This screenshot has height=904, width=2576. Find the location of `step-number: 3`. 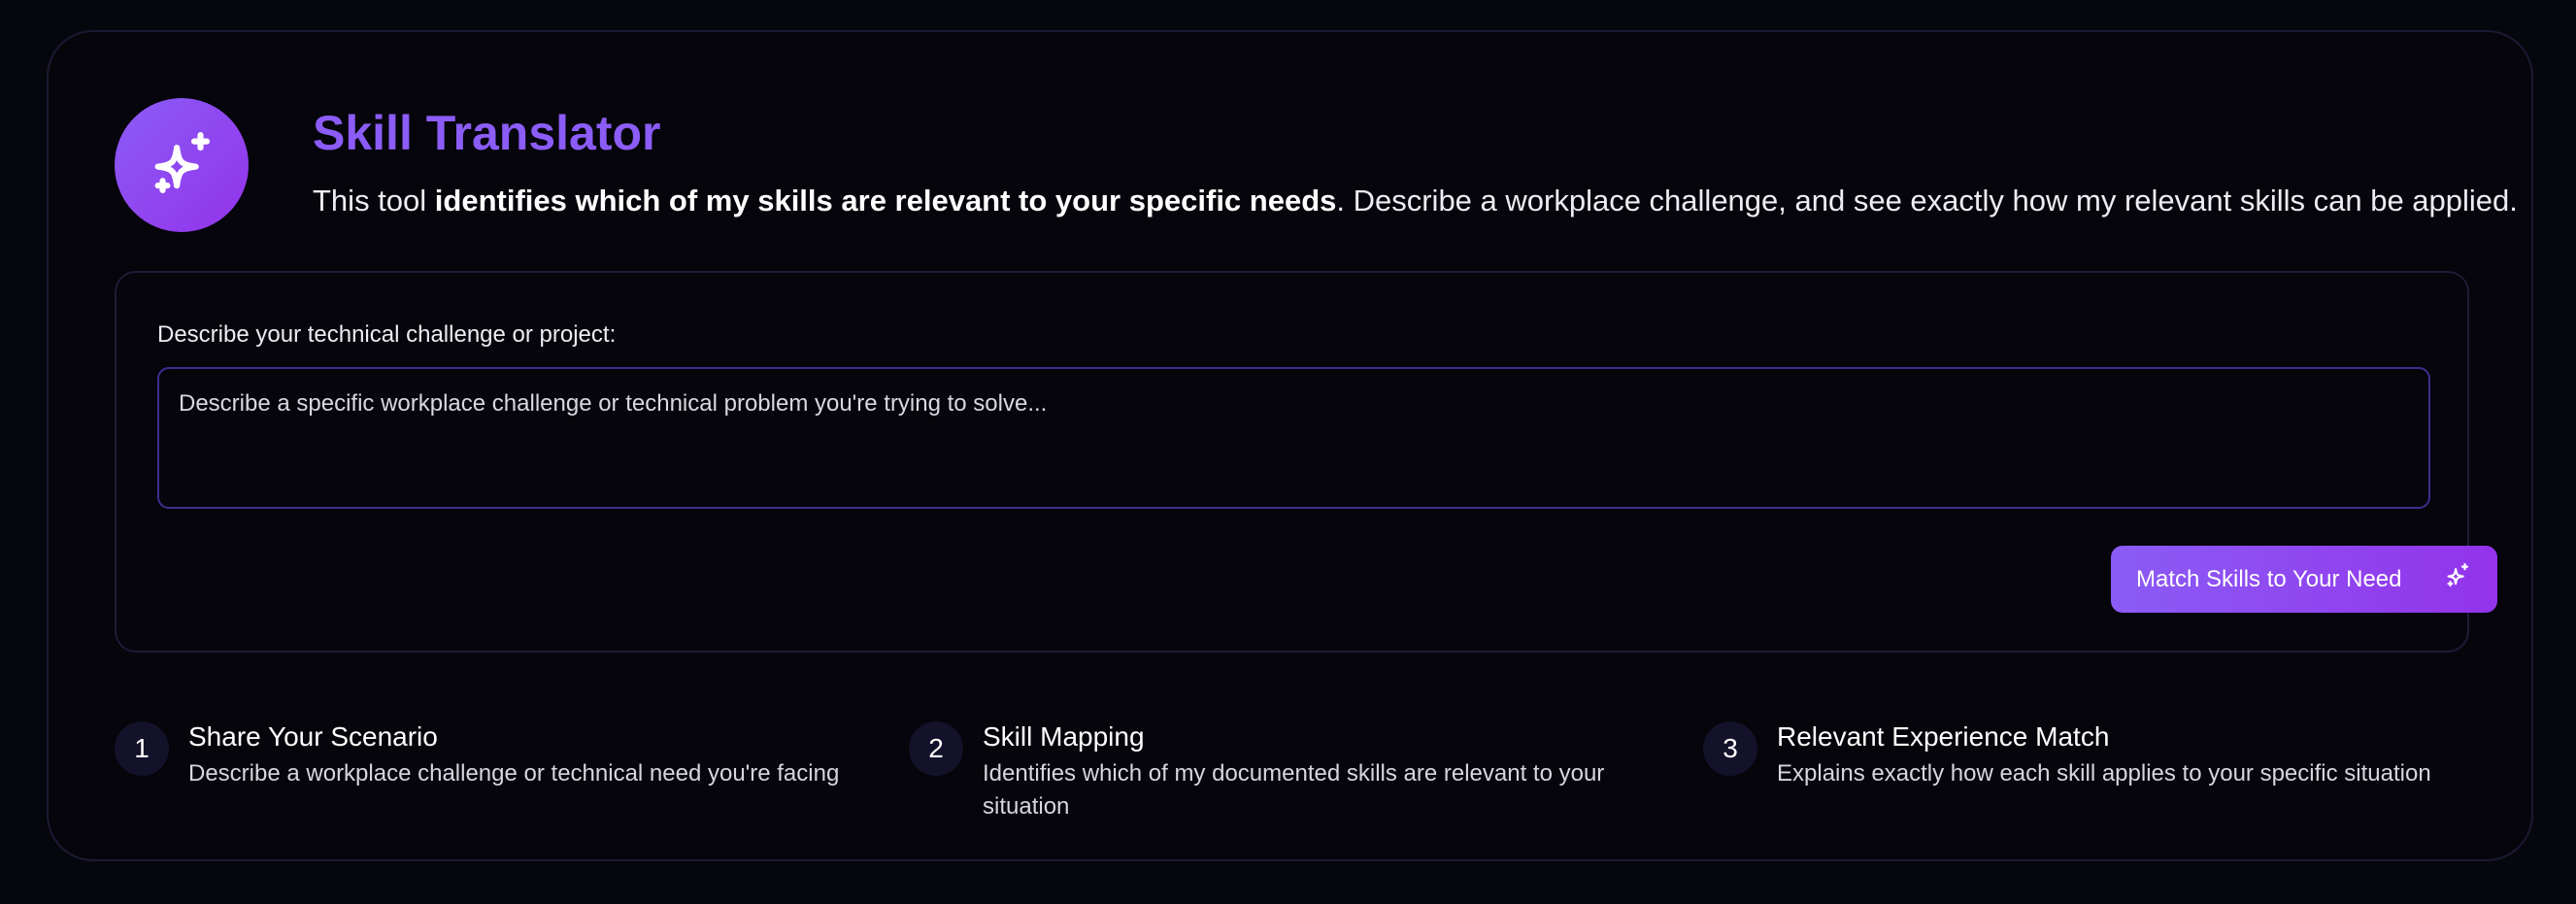

step-number: 3 is located at coordinates (1730, 748).